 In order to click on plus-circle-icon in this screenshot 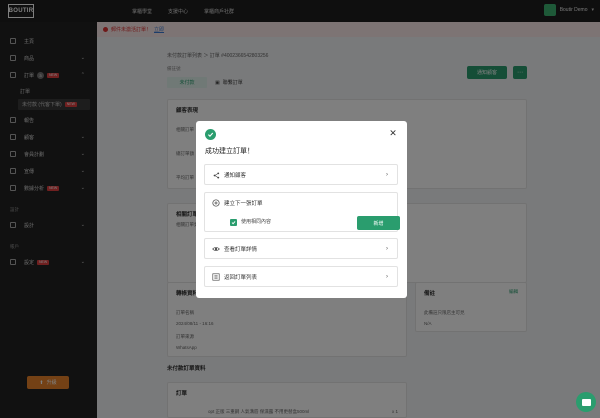, I will do `click(216, 203)`.